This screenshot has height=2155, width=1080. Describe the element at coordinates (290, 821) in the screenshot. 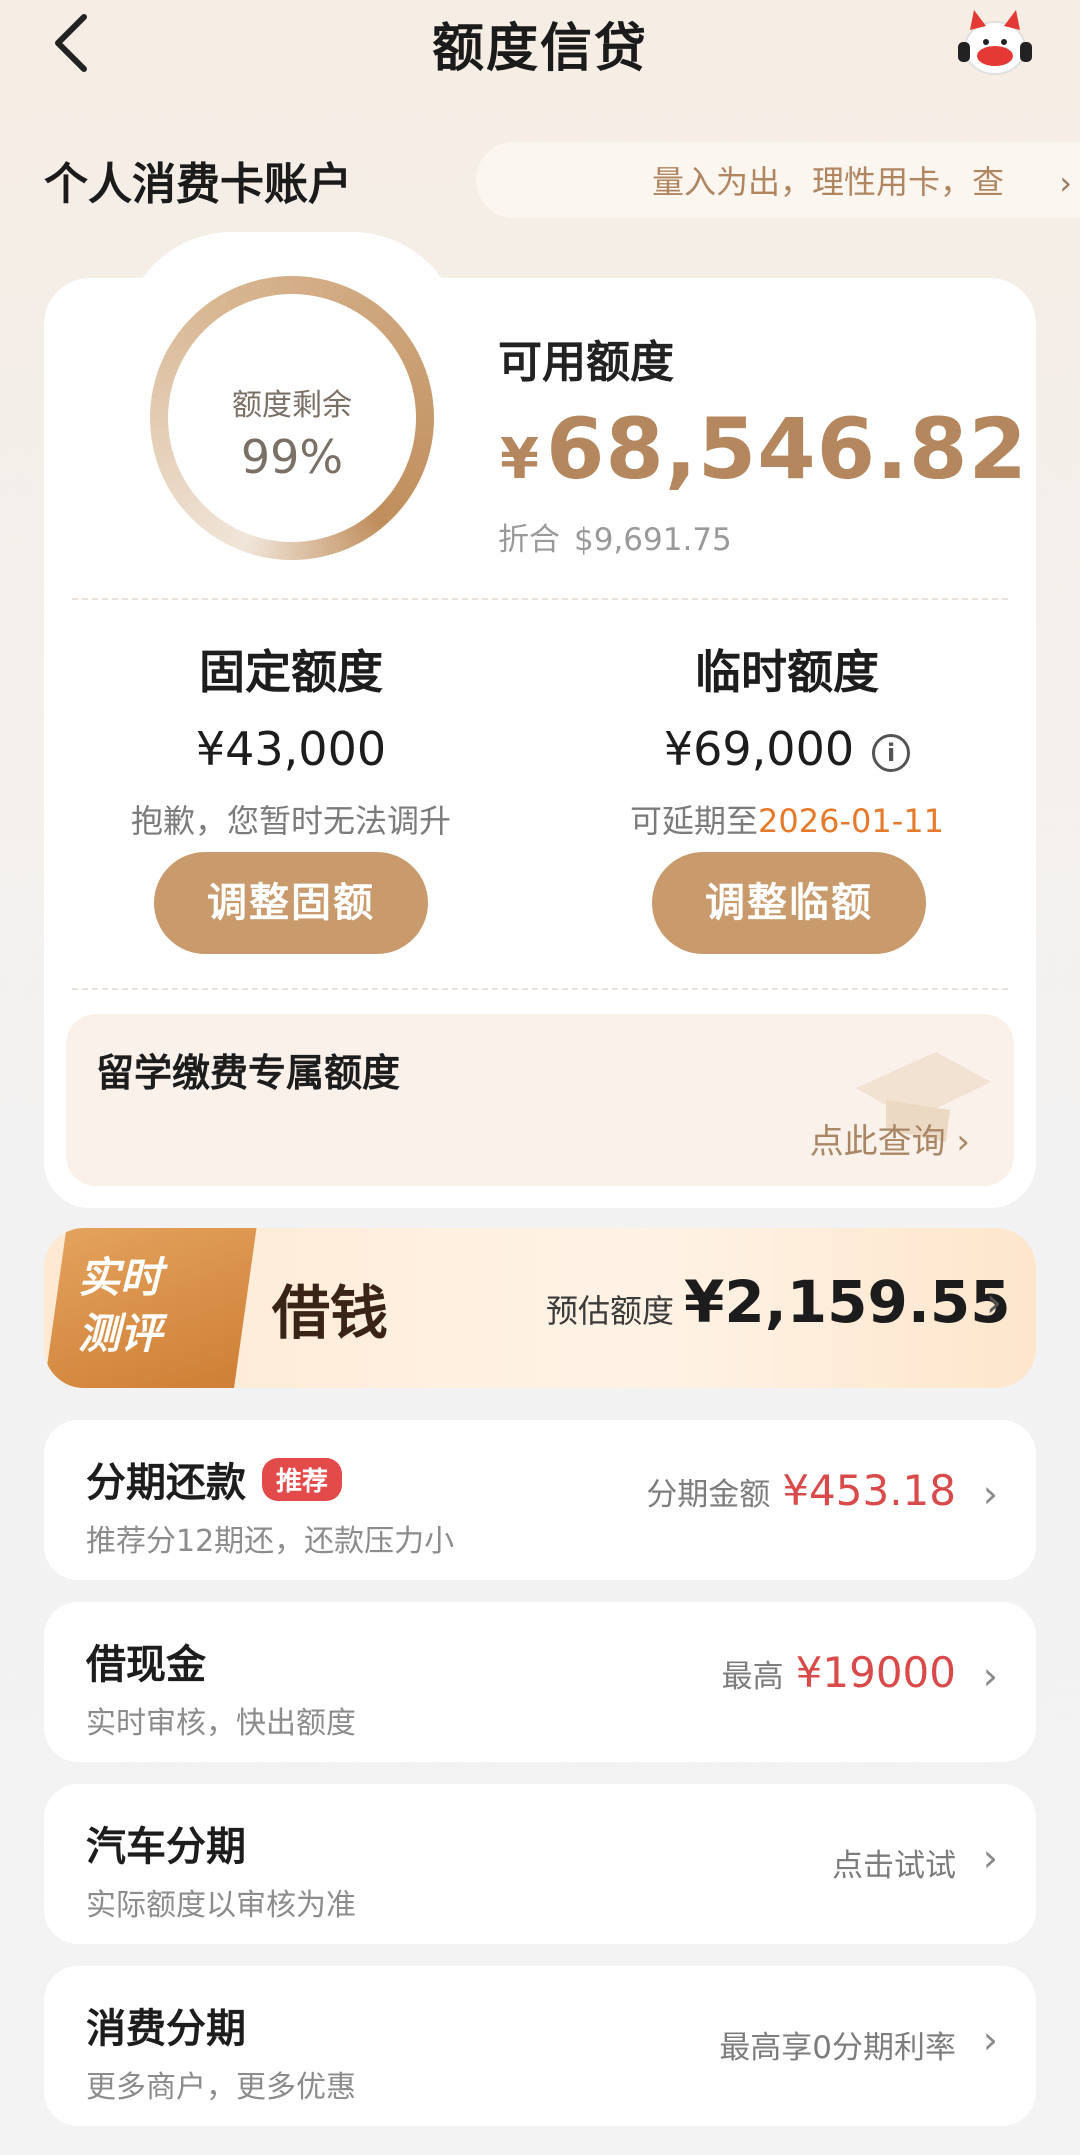

I see `fixed-quota-note: 抱歉，您暂时无法调升` at that location.